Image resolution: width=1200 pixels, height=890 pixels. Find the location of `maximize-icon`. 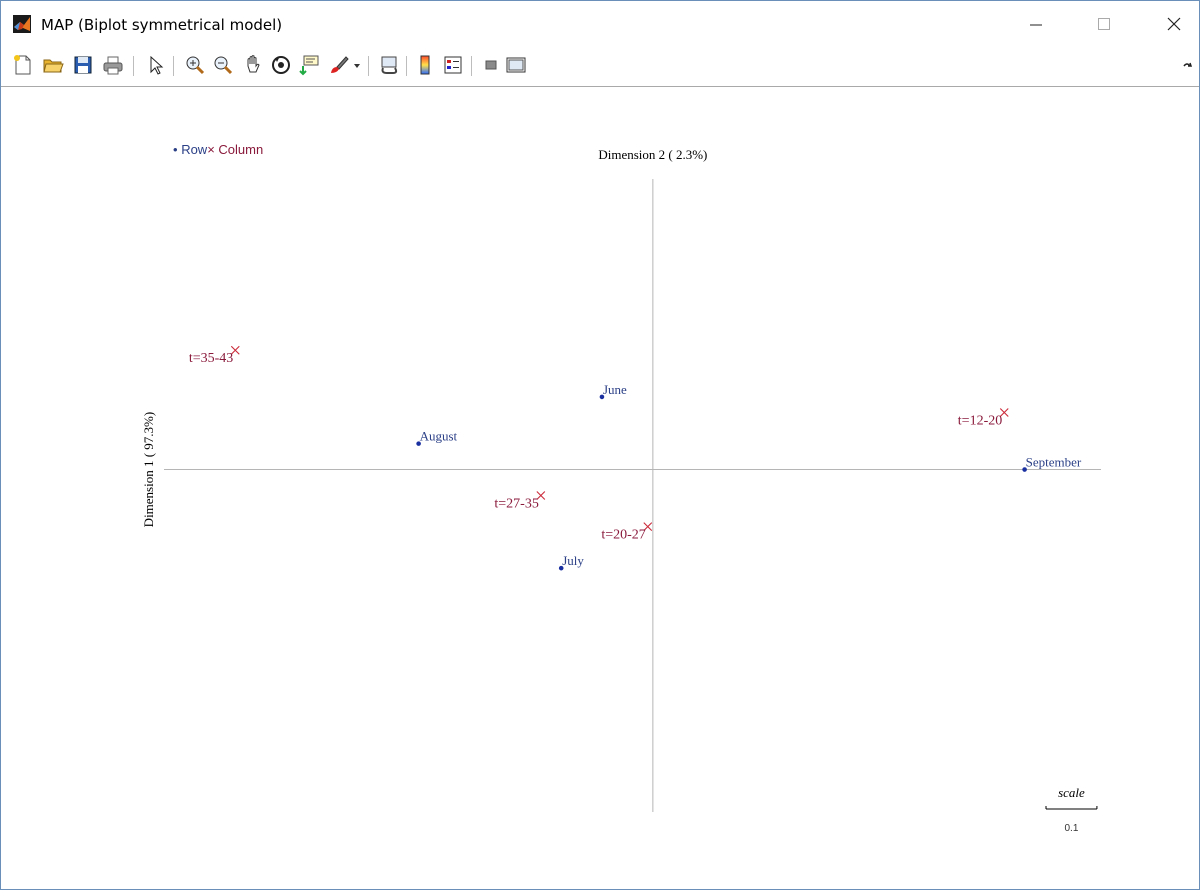

maximize-icon is located at coordinates (1104, 24).